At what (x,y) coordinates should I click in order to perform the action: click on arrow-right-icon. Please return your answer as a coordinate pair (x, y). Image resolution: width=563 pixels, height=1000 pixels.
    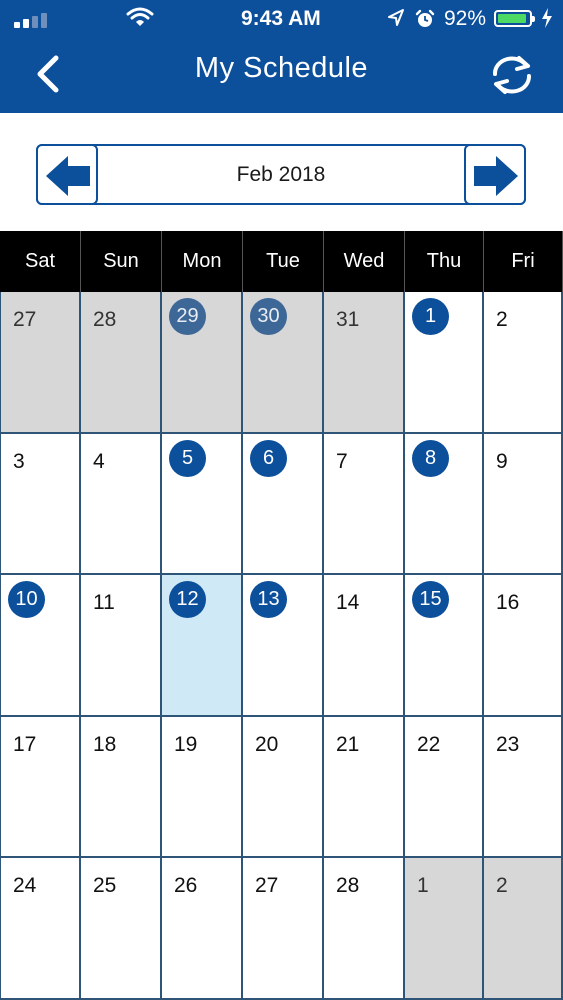
    Looking at the image, I should click on (496, 176).